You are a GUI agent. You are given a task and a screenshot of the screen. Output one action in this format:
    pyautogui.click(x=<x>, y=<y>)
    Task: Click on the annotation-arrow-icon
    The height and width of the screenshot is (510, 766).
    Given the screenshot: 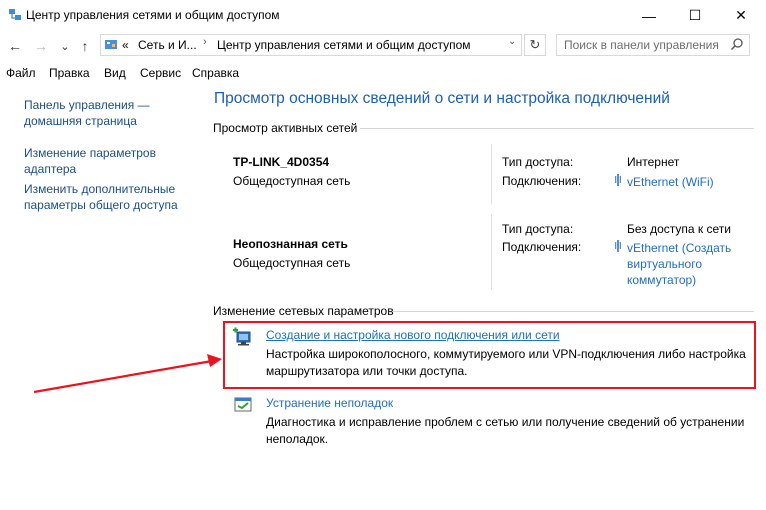 What is the action you would take?
    pyautogui.click(x=127, y=374)
    